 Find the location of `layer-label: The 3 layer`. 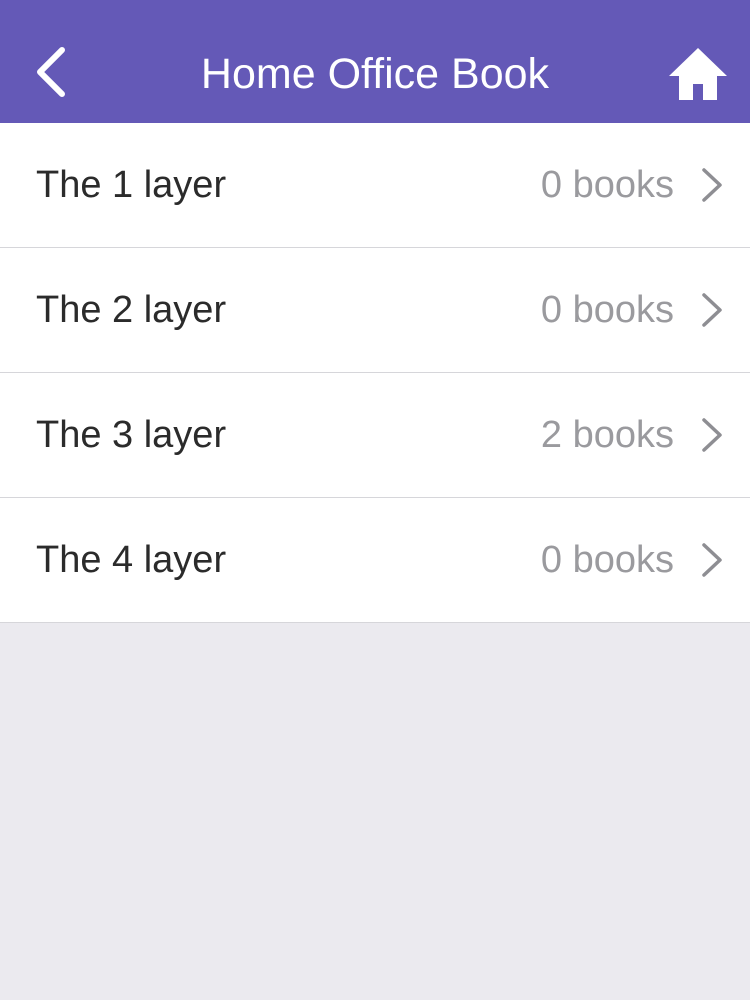

layer-label: The 3 layer is located at coordinates (131, 435).